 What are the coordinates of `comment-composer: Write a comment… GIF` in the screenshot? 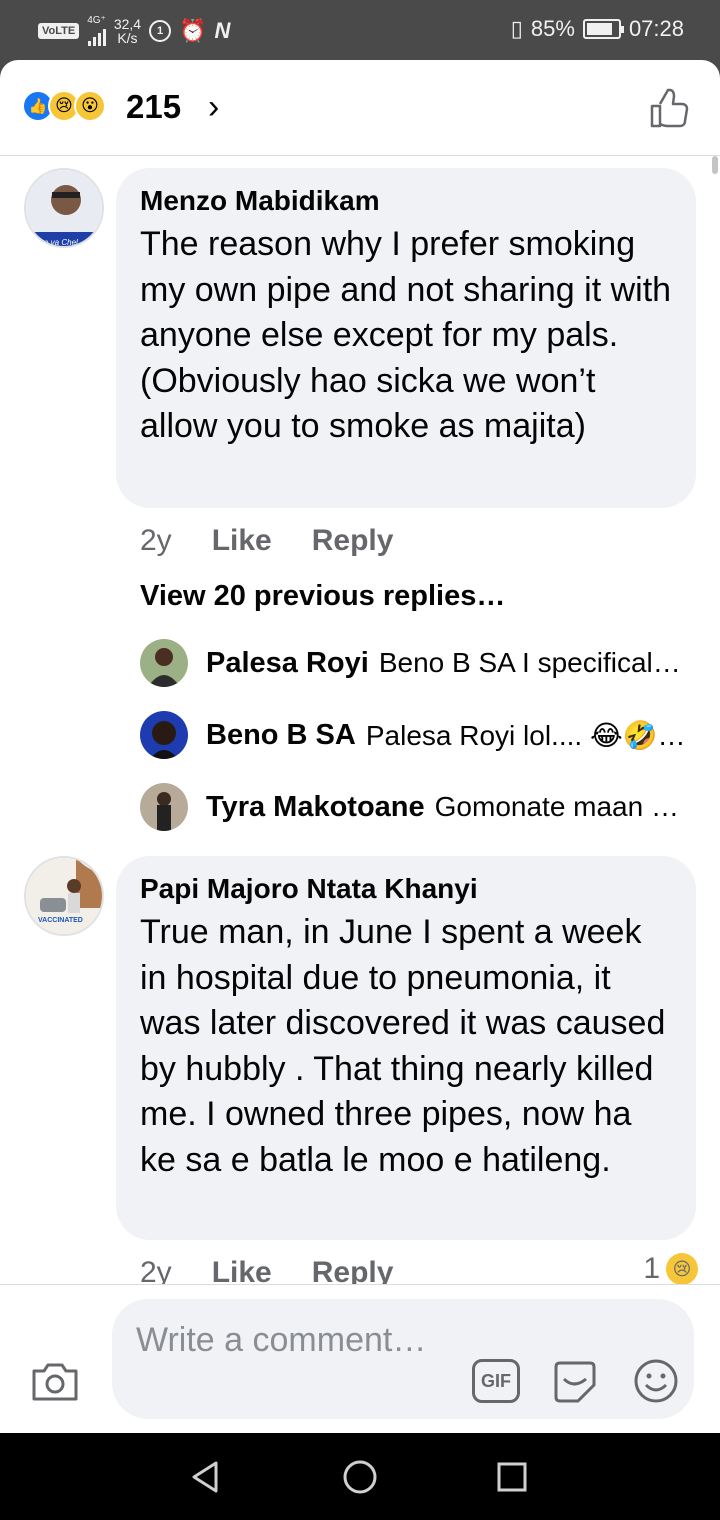 It's located at (360, 1358).